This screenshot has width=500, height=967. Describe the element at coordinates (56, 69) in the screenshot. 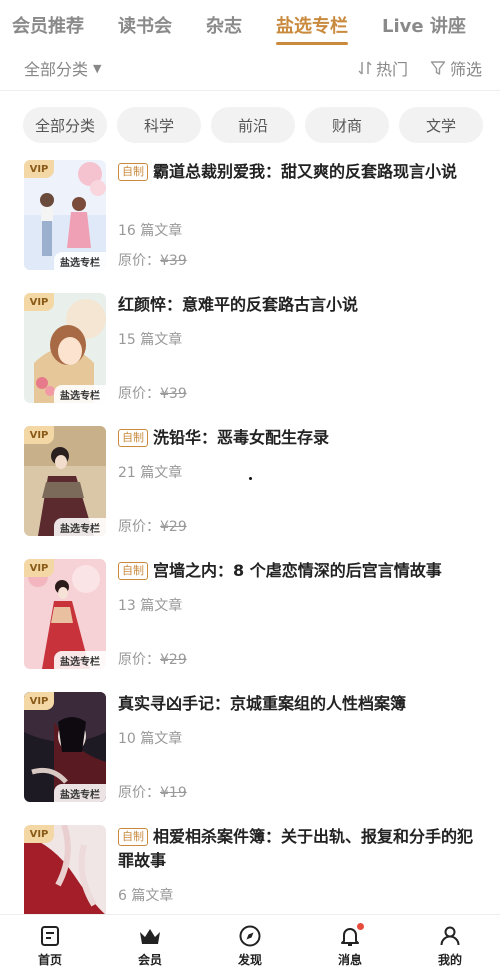

I see `category-dropdown-label: 全部分类` at that location.